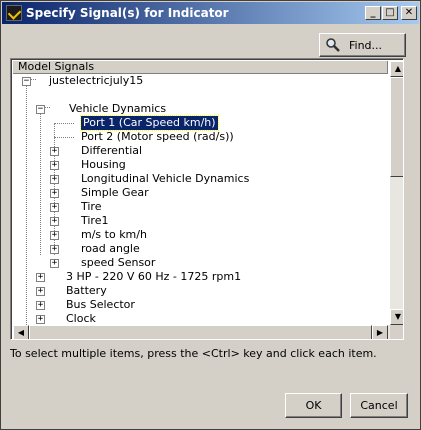 This screenshot has height=430, width=421. Describe the element at coordinates (153, 277) in the screenshot. I see `tree-item-3-hp-220-v-60-hz-1725-rpm1: 3 HP - 220 V 60 Hz - 1725 rpm1` at that location.